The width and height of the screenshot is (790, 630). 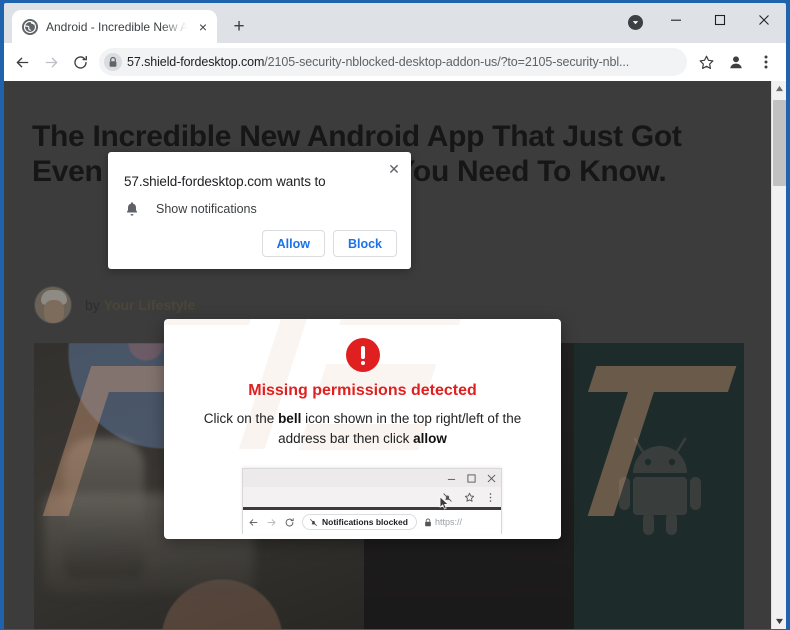 I want to click on maximize-button, so click(x=720, y=19).